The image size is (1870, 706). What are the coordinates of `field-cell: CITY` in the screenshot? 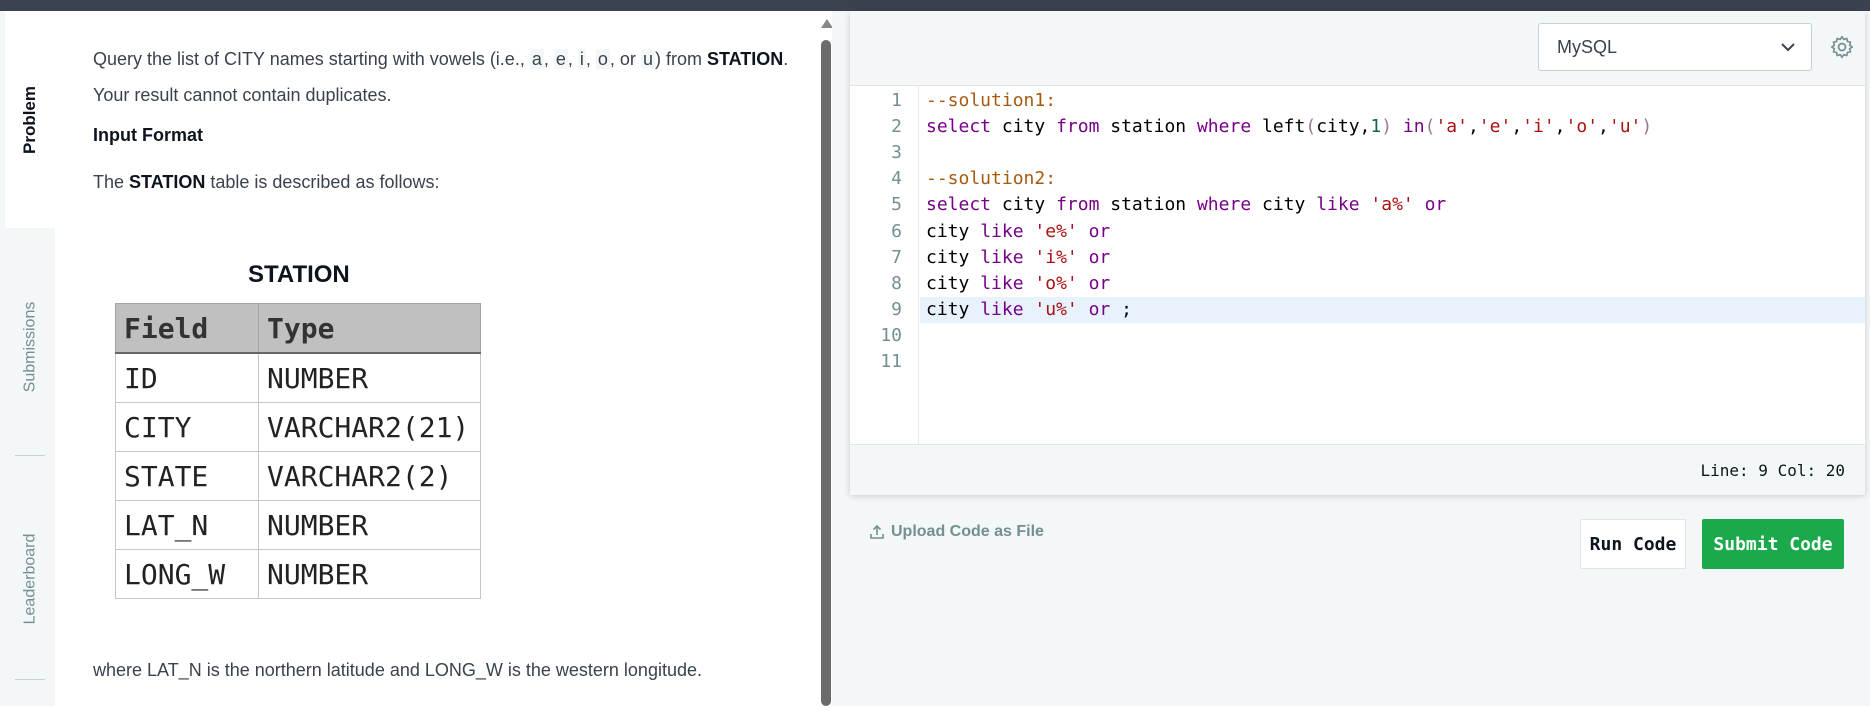 It's located at (187, 427).